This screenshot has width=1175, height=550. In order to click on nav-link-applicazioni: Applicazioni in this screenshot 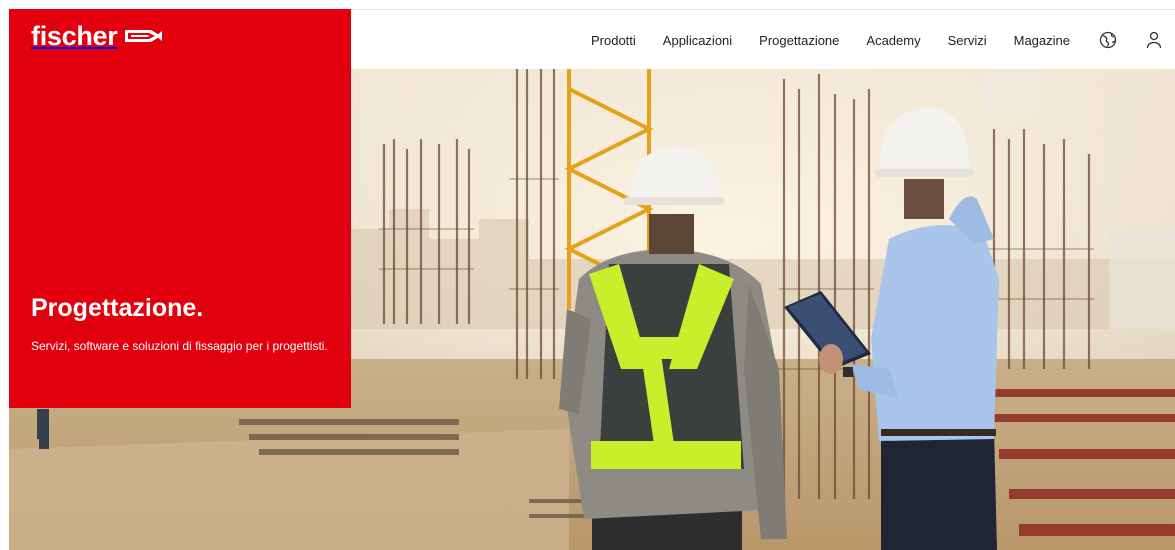, I will do `click(697, 40)`.